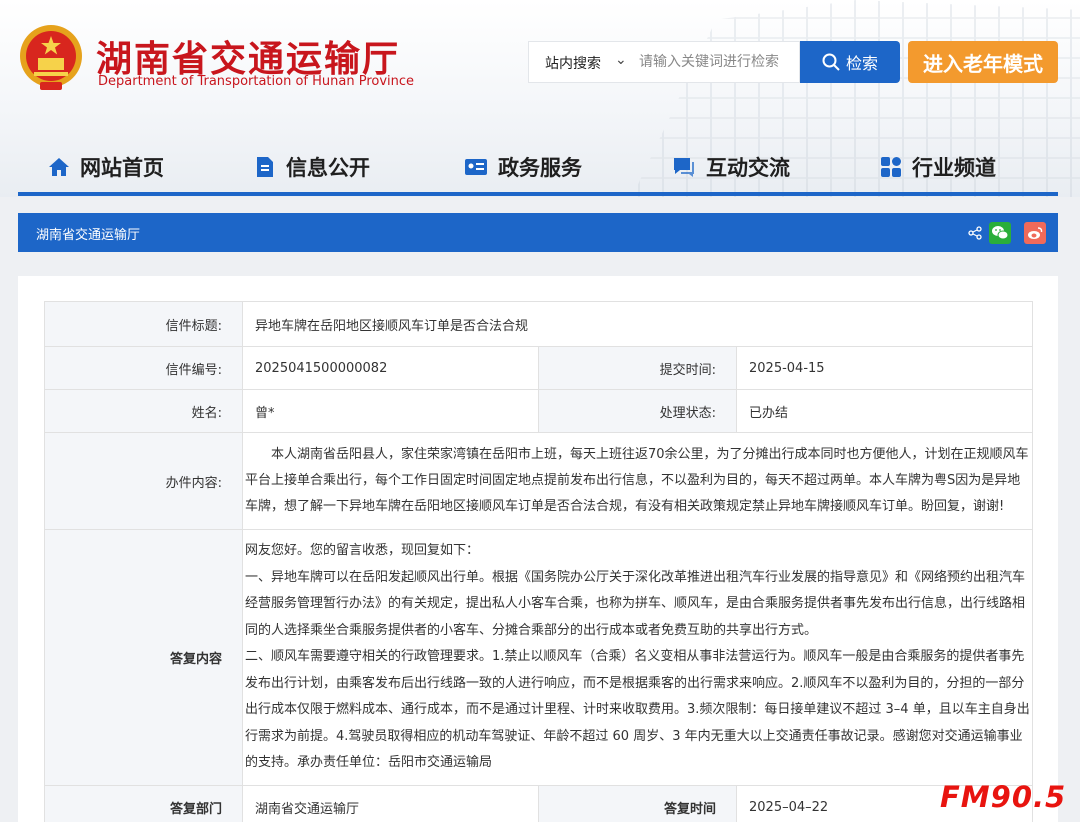 The height and width of the screenshot is (822, 1080). What do you see at coordinates (884, 411) in the screenshot?
I see `status-value: 已办结` at bounding box center [884, 411].